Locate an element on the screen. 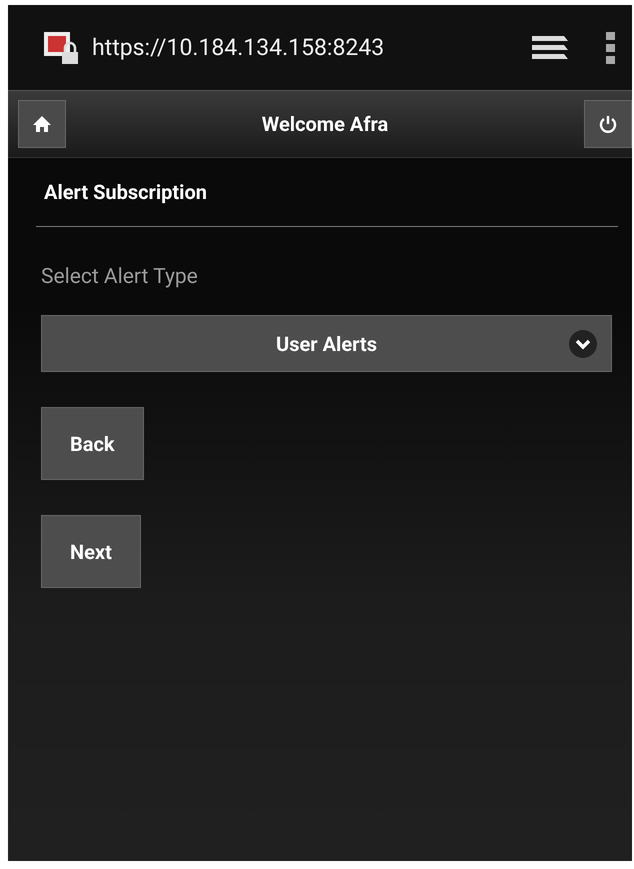 Image resolution: width=634 pixels, height=869 pixels. section-title: Alert Subscription is located at coordinates (327, 192).